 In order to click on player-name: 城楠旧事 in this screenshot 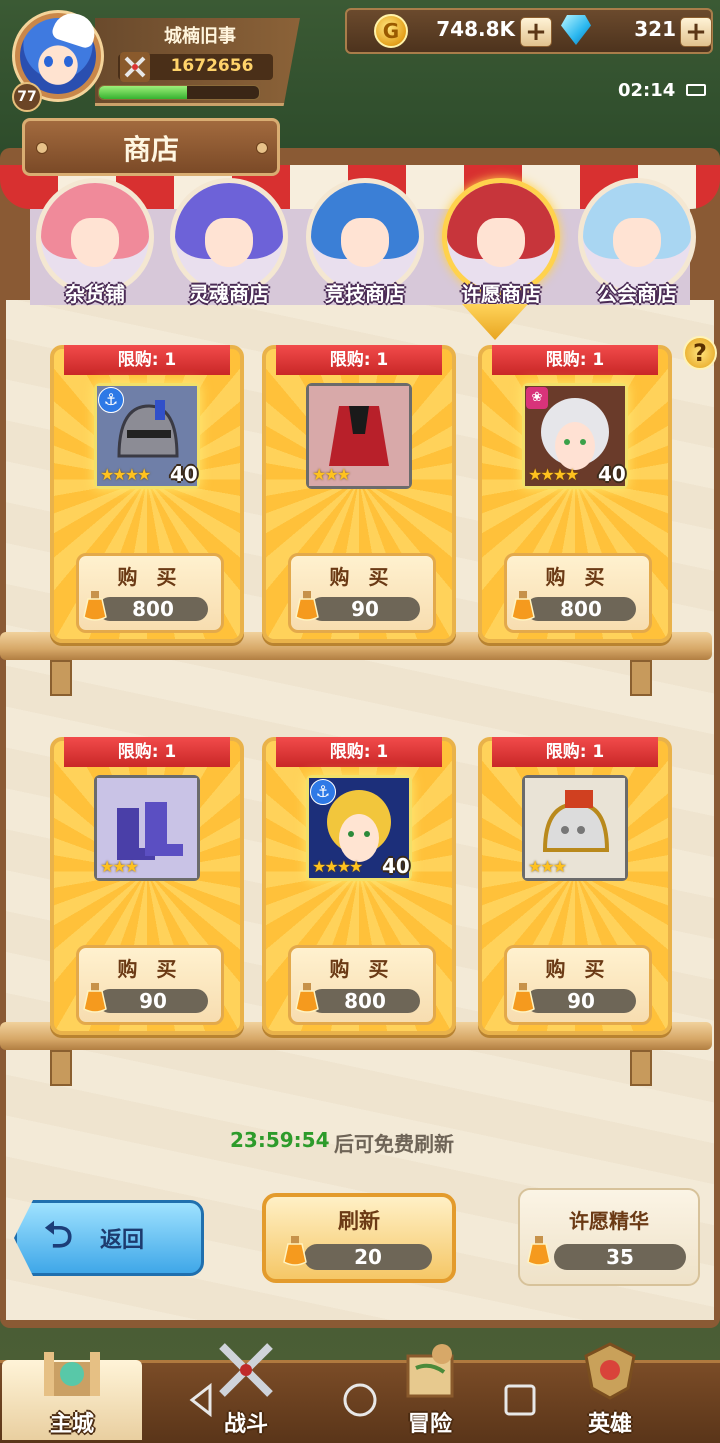, I will do `click(200, 36)`.